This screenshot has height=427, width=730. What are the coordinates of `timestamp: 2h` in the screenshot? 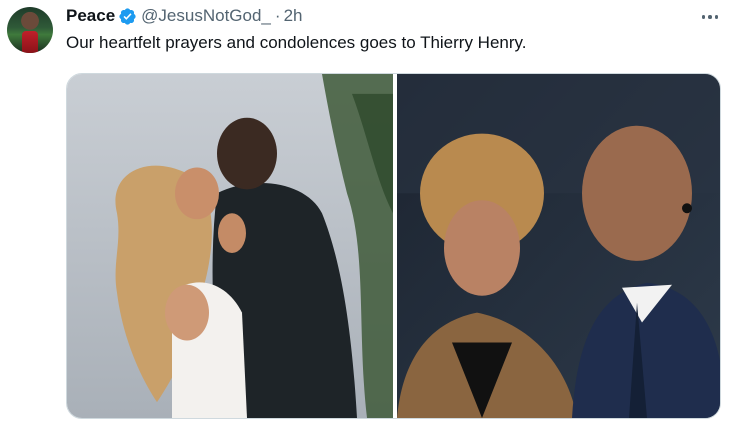 It's located at (293, 16).